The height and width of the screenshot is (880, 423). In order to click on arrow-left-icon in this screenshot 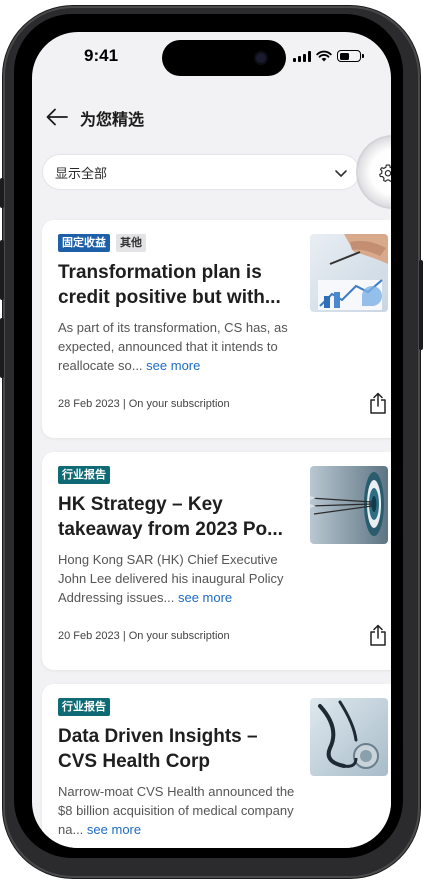, I will do `click(57, 117)`.